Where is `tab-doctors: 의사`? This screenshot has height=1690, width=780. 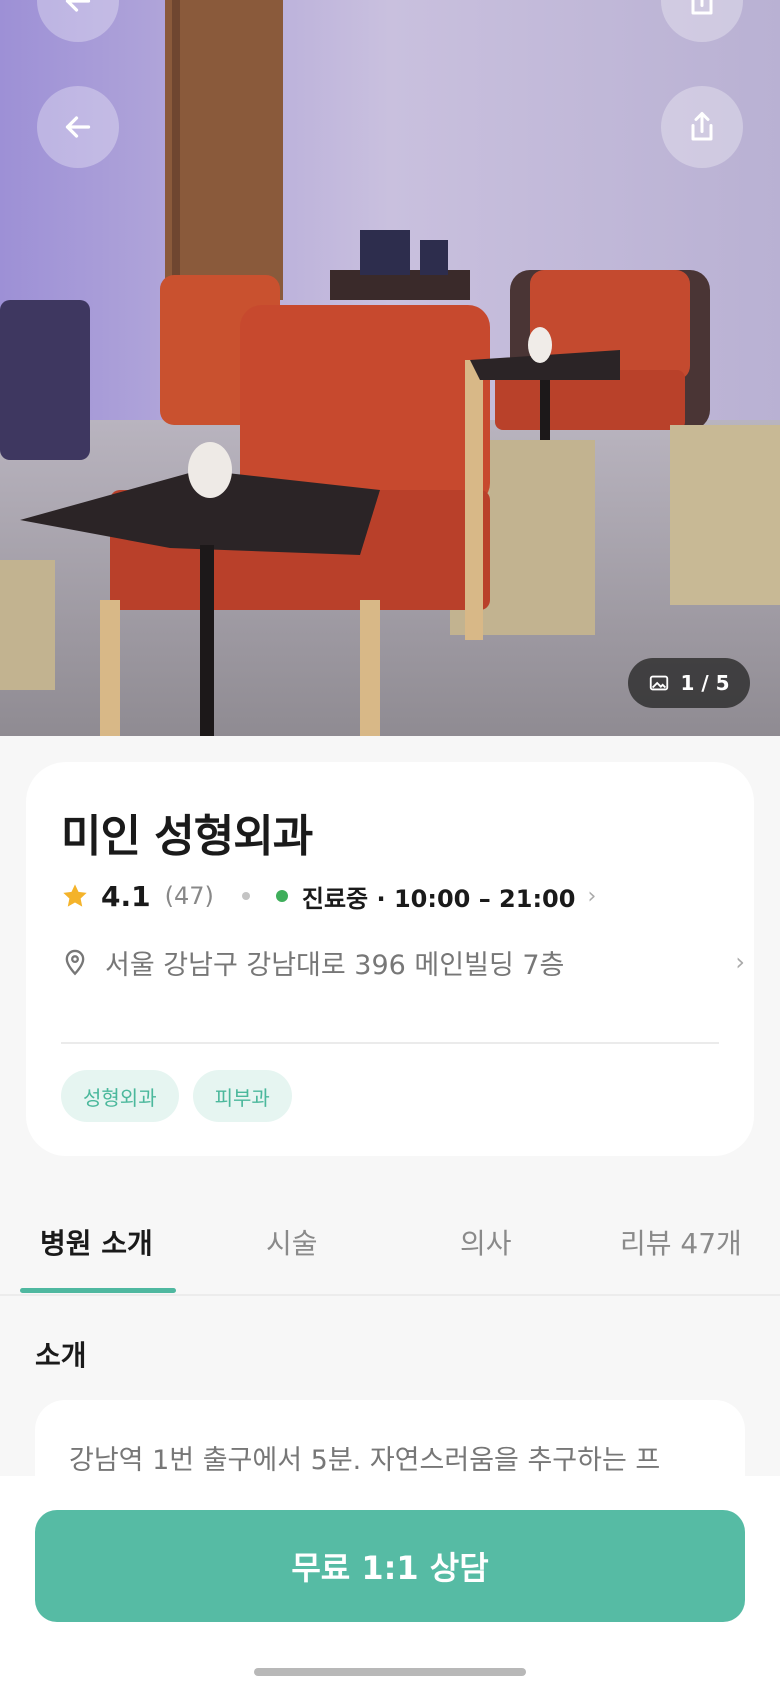
tab-doctors: 의사 is located at coordinates (486, 1242).